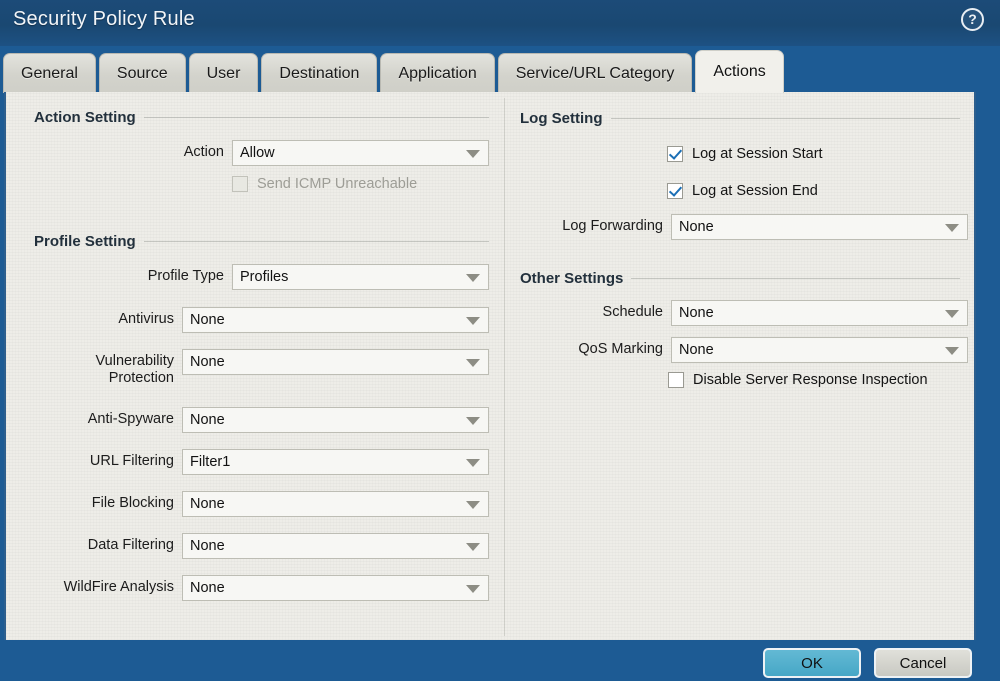 This screenshot has height=681, width=1000. What do you see at coordinates (207, 362) in the screenshot?
I see `vulnerability-protection-value: None` at bounding box center [207, 362].